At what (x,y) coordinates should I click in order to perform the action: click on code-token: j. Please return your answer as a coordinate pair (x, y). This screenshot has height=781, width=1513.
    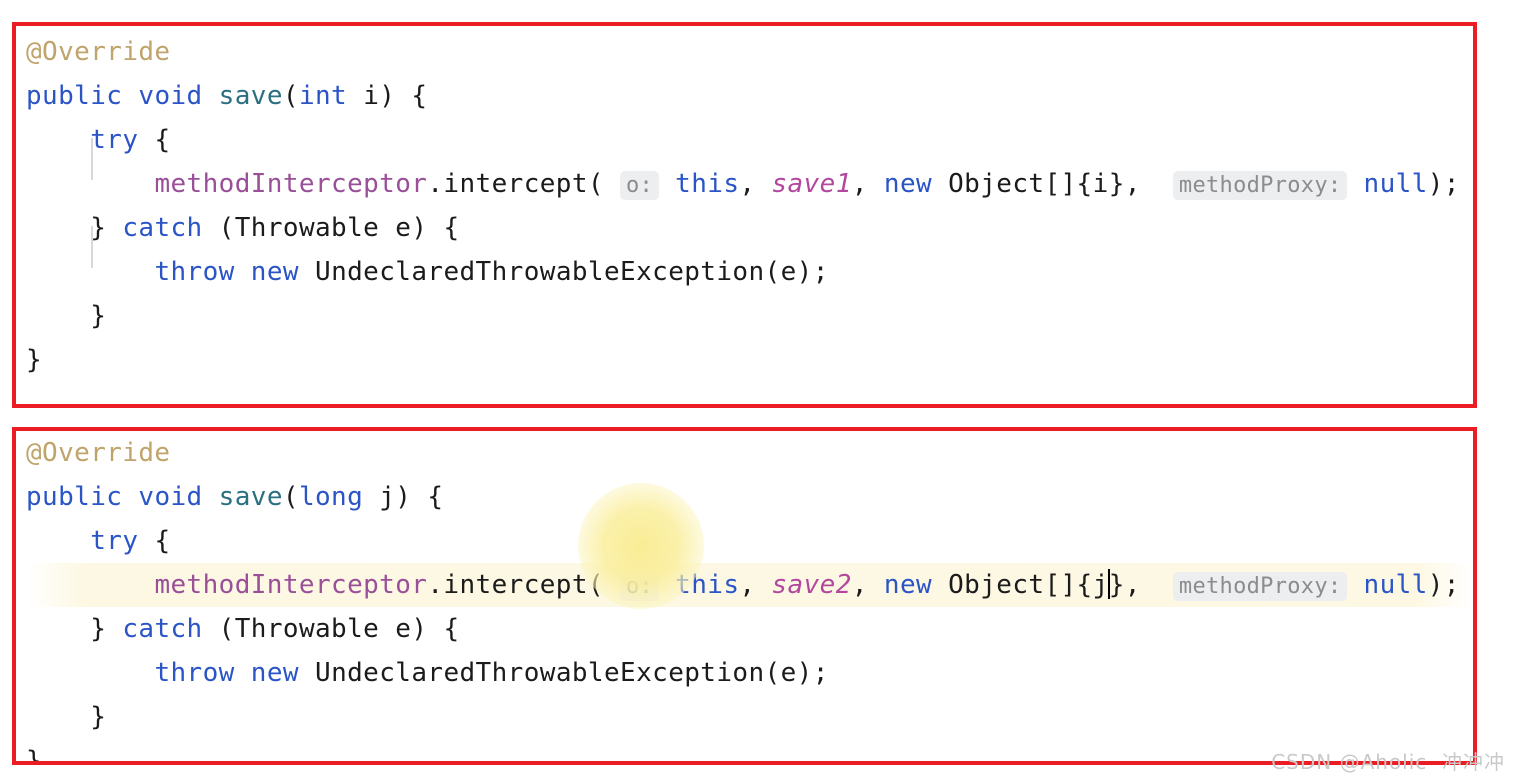
    Looking at the image, I should click on (387, 497).